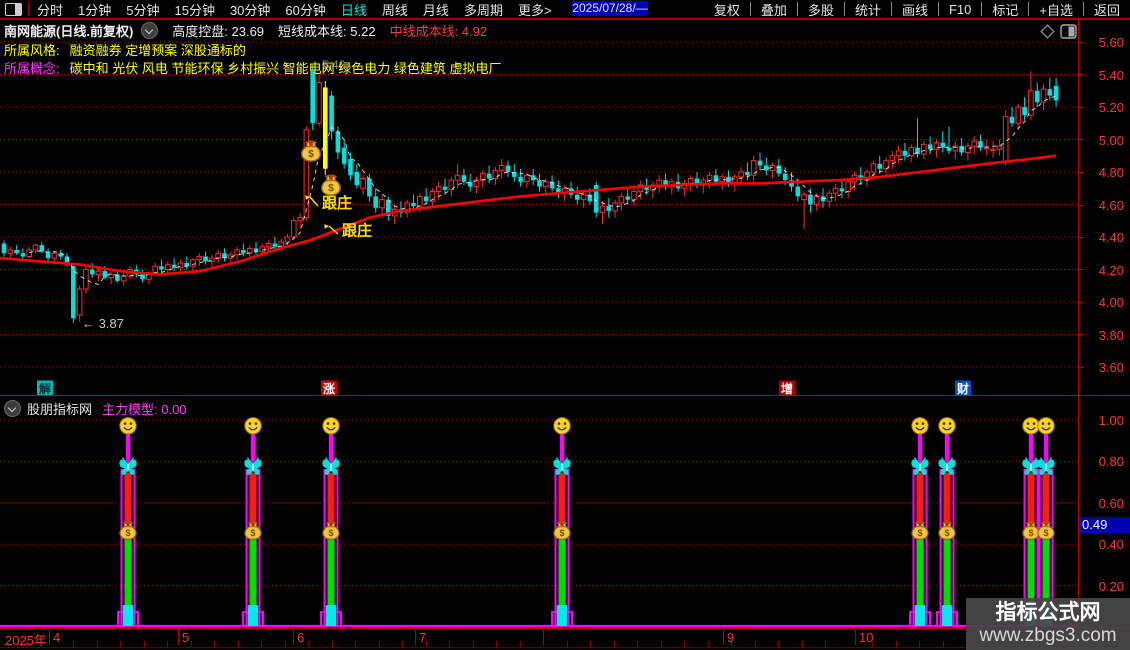 This screenshot has width=1130, height=650. I want to click on toolbar-button-返回: 返回, so click(1107, 9).